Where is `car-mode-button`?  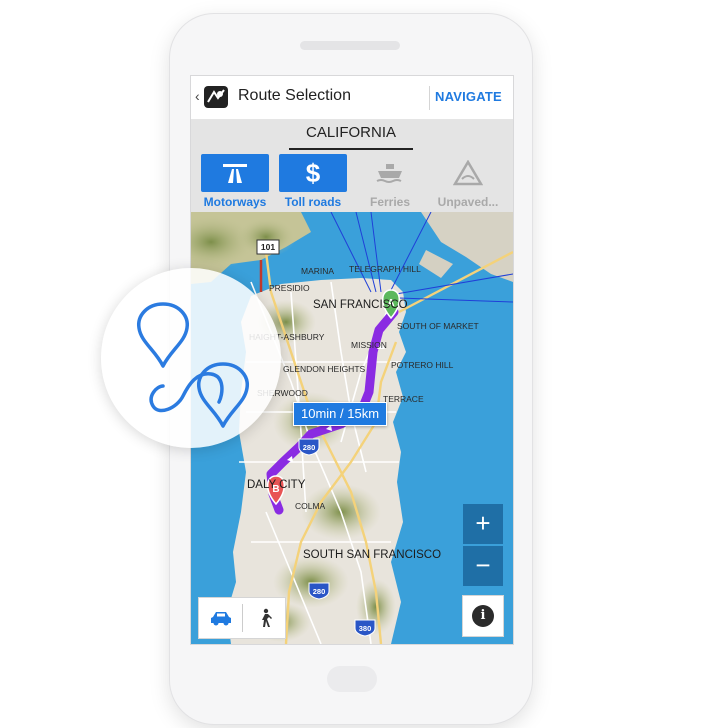 car-mode-button is located at coordinates (220, 618).